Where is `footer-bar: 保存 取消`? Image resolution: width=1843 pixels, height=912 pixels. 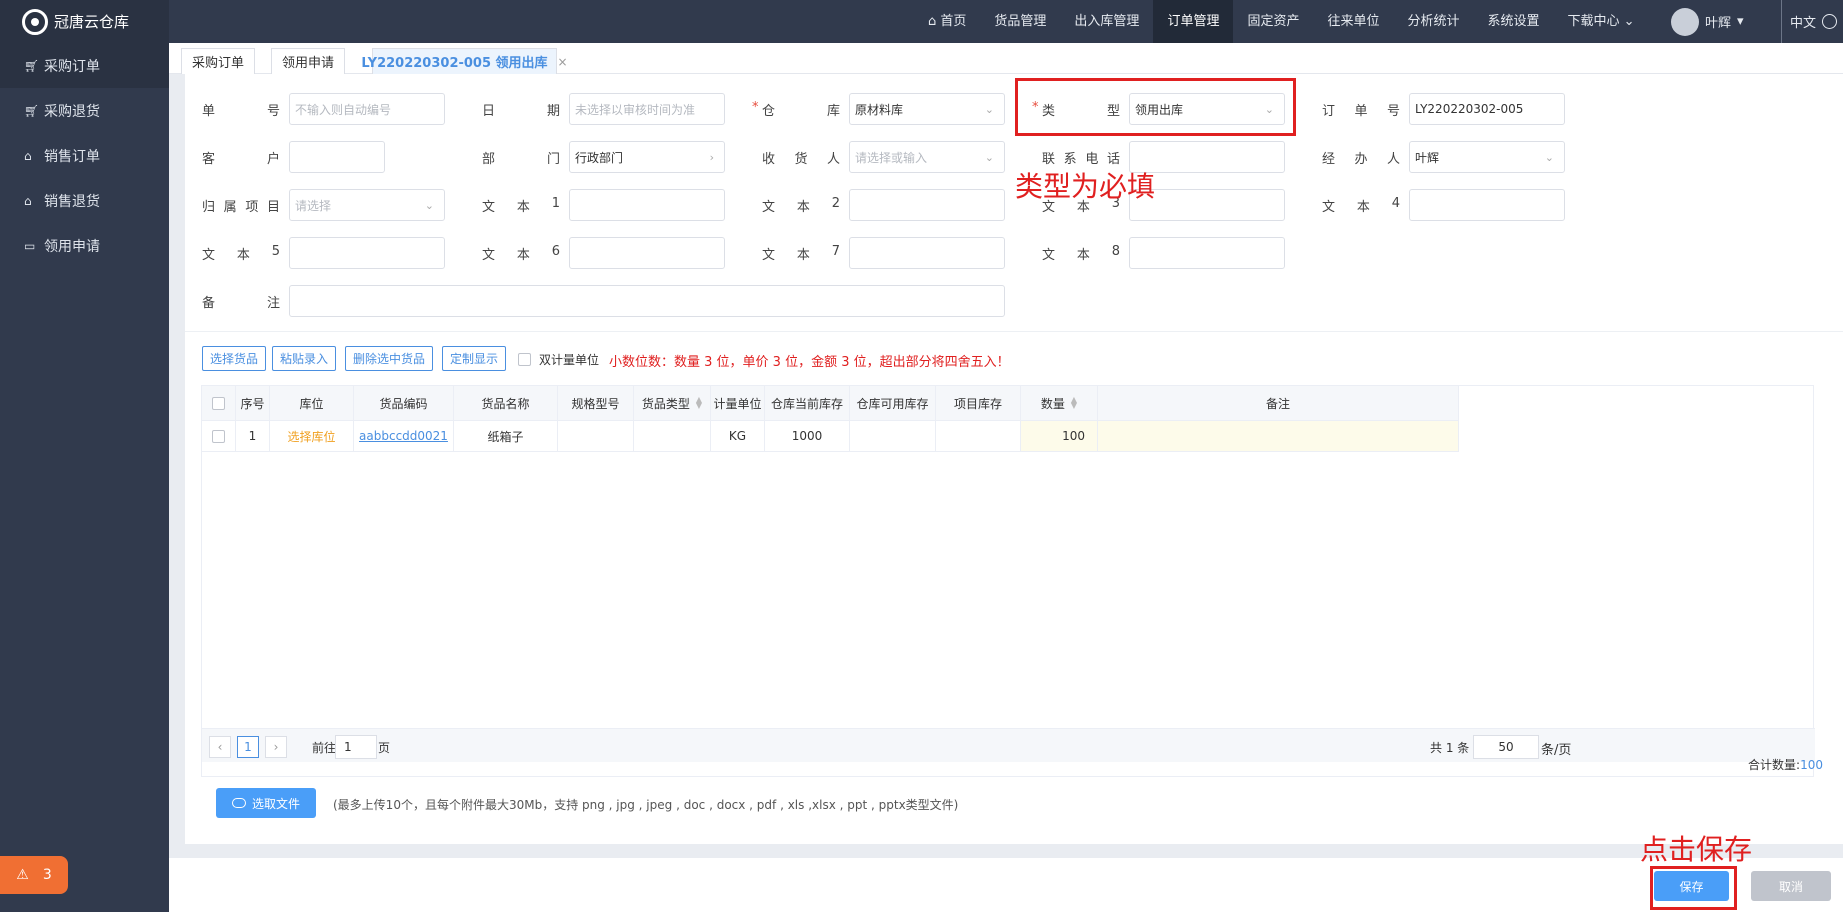 footer-bar: 保存 取消 is located at coordinates (1006, 885).